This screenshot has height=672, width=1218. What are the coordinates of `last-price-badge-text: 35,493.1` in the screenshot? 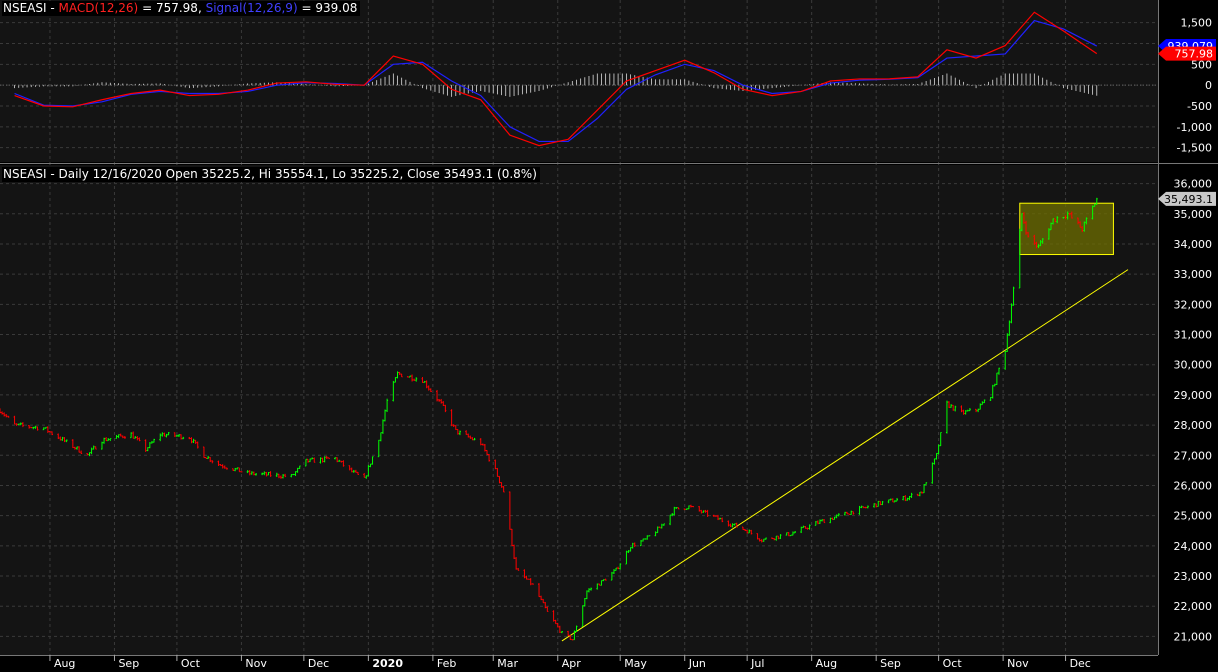 It's located at (1188, 199).